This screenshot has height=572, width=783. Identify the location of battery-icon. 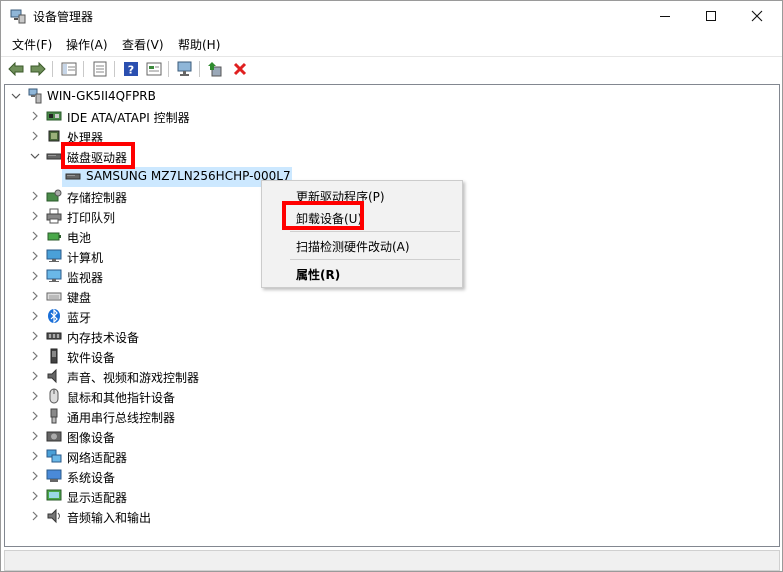
(54, 236).